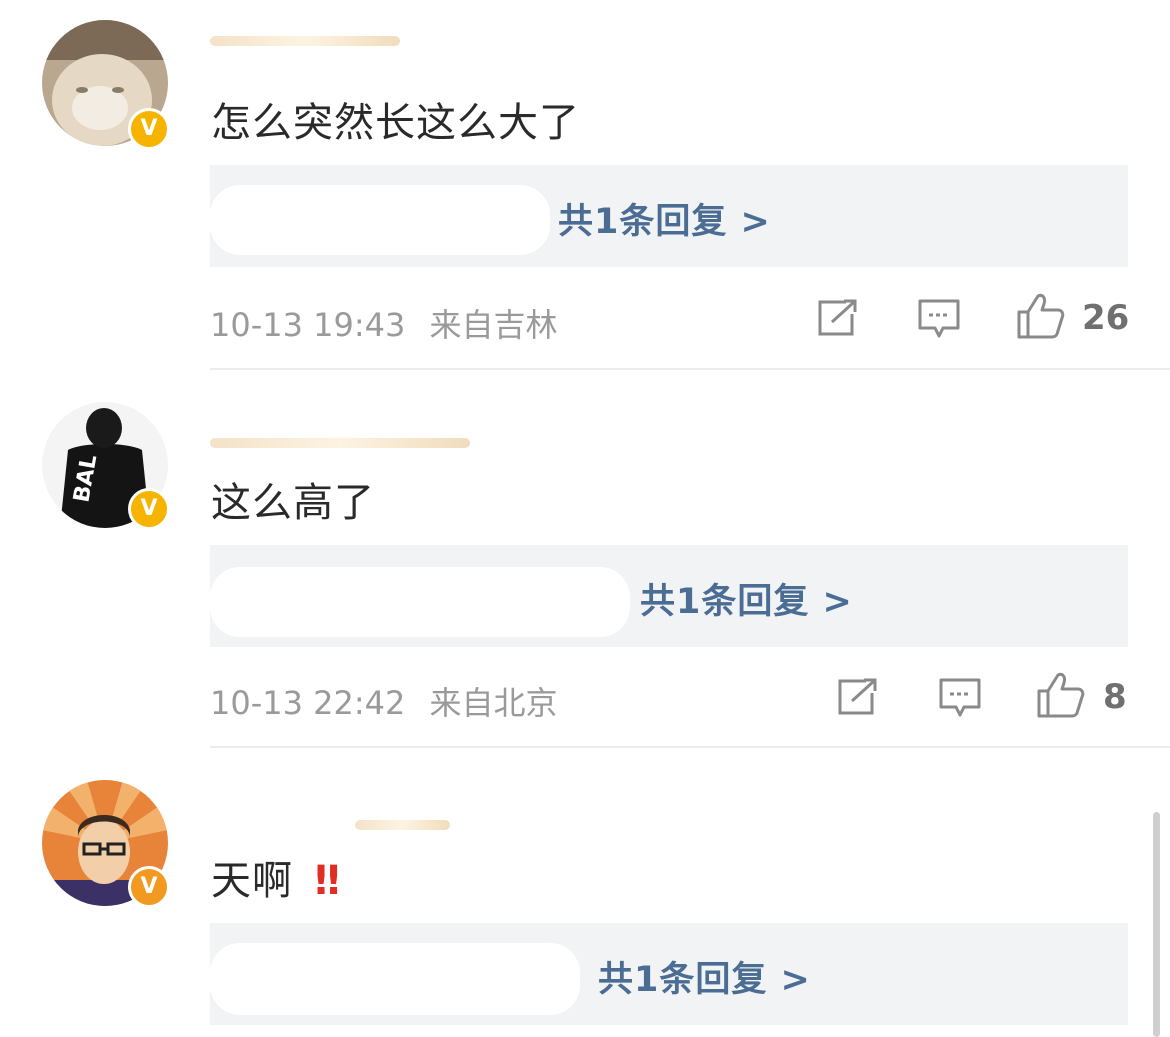 This screenshot has width=1170, height=1037. I want to click on scrollbar, so click(1156, 924).